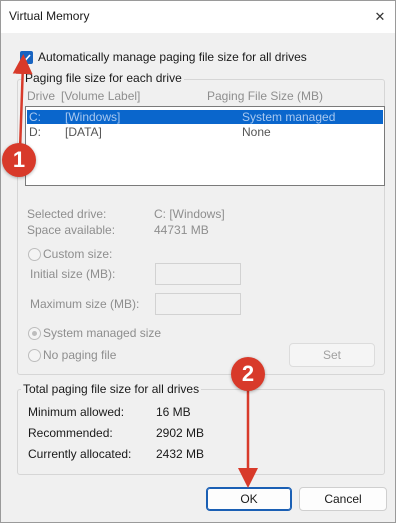  Describe the element at coordinates (80, 454) in the screenshot. I see `currently-allocated-label: Currently allocated:` at that location.